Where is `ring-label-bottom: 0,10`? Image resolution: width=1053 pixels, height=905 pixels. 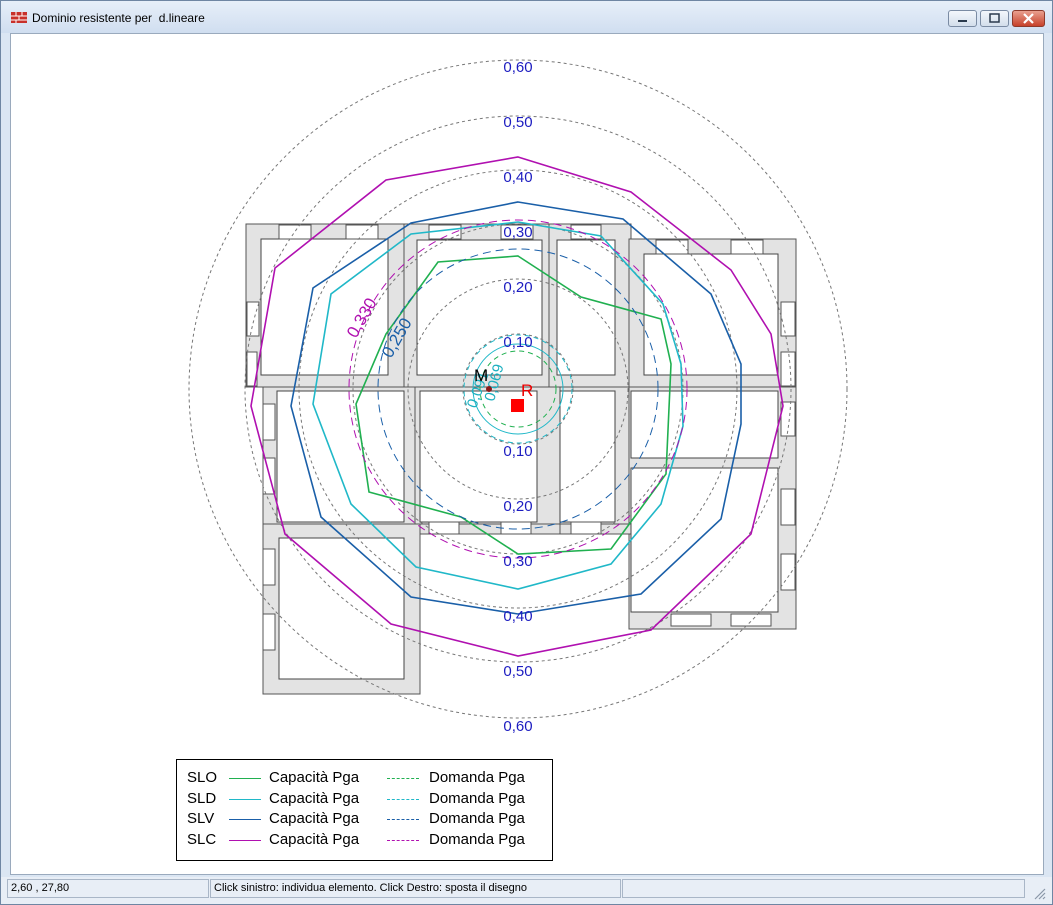 ring-label-bottom: 0,10 is located at coordinates (517, 451).